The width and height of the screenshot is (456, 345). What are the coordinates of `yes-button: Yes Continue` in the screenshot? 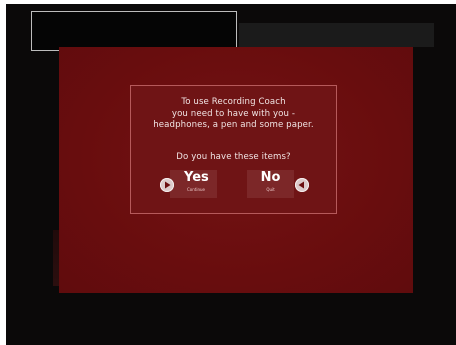 It's located at (188, 184).